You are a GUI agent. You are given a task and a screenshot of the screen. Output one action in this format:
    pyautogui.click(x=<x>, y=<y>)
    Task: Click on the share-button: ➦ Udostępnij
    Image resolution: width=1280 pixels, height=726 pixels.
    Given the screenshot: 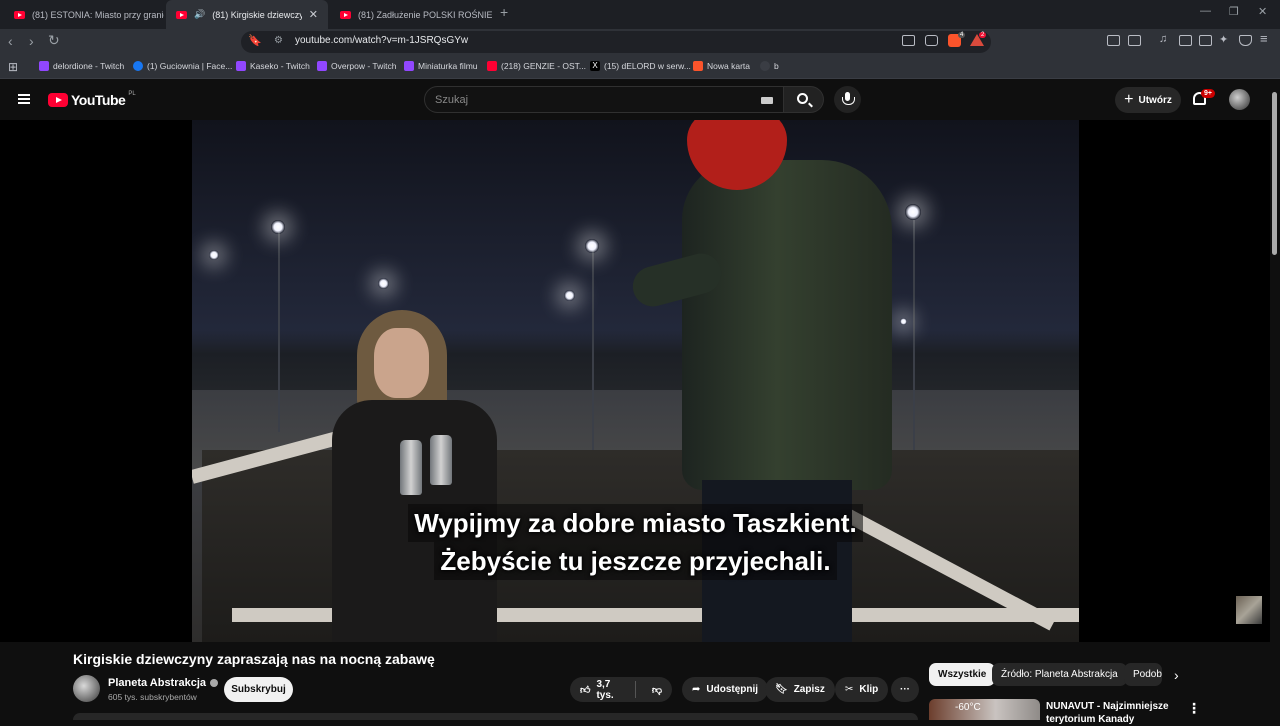 What is the action you would take?
    pyautogui.click(x=725, y=689)
    